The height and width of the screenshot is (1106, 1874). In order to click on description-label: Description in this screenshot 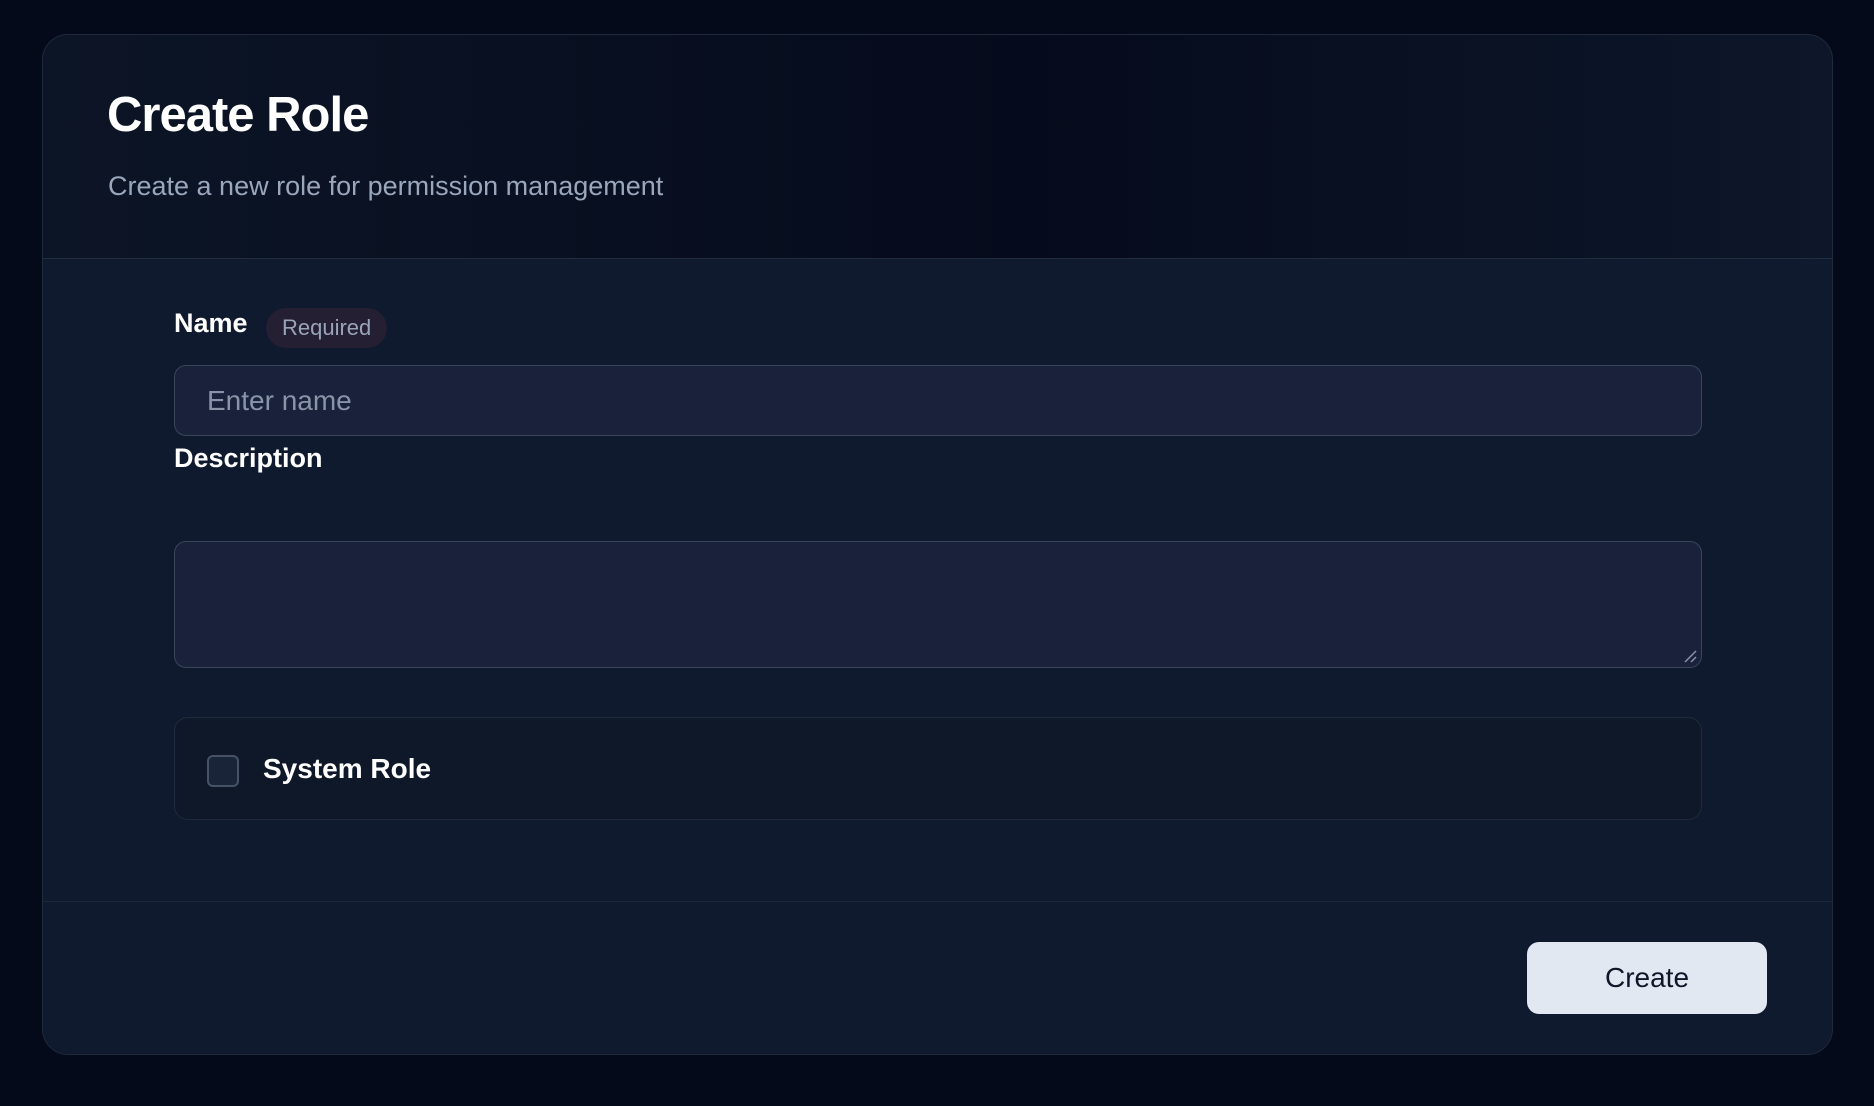, I will do `click(248, 458)`.